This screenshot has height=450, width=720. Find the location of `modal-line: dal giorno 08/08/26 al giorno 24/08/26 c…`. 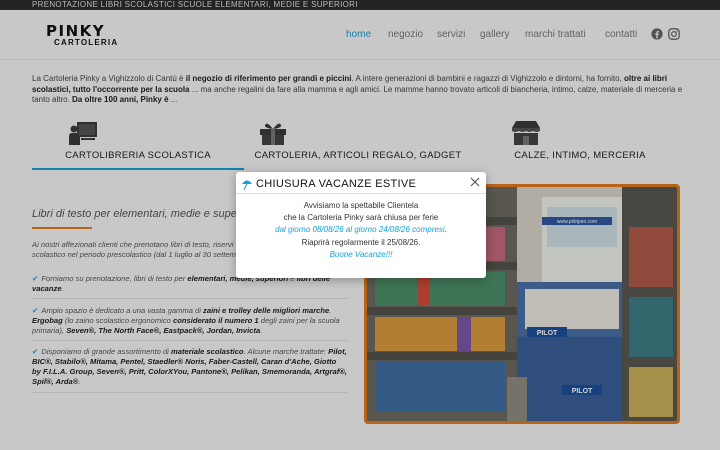

modal-line: dal giorno 08/08/26 al giorno 24/08/26 c… is located at coordinates (361, 230).